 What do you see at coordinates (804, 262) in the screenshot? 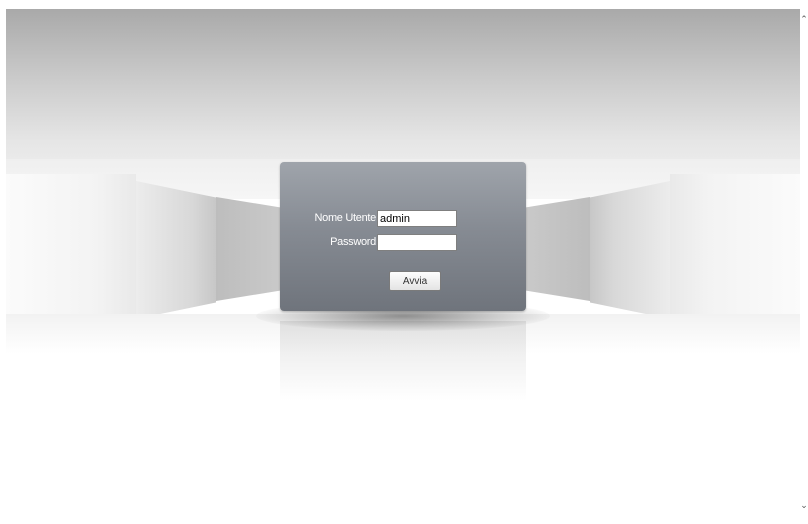
I see `vertical-scrollbar: ⌃ ⌄` at bounding box center [804, 262].